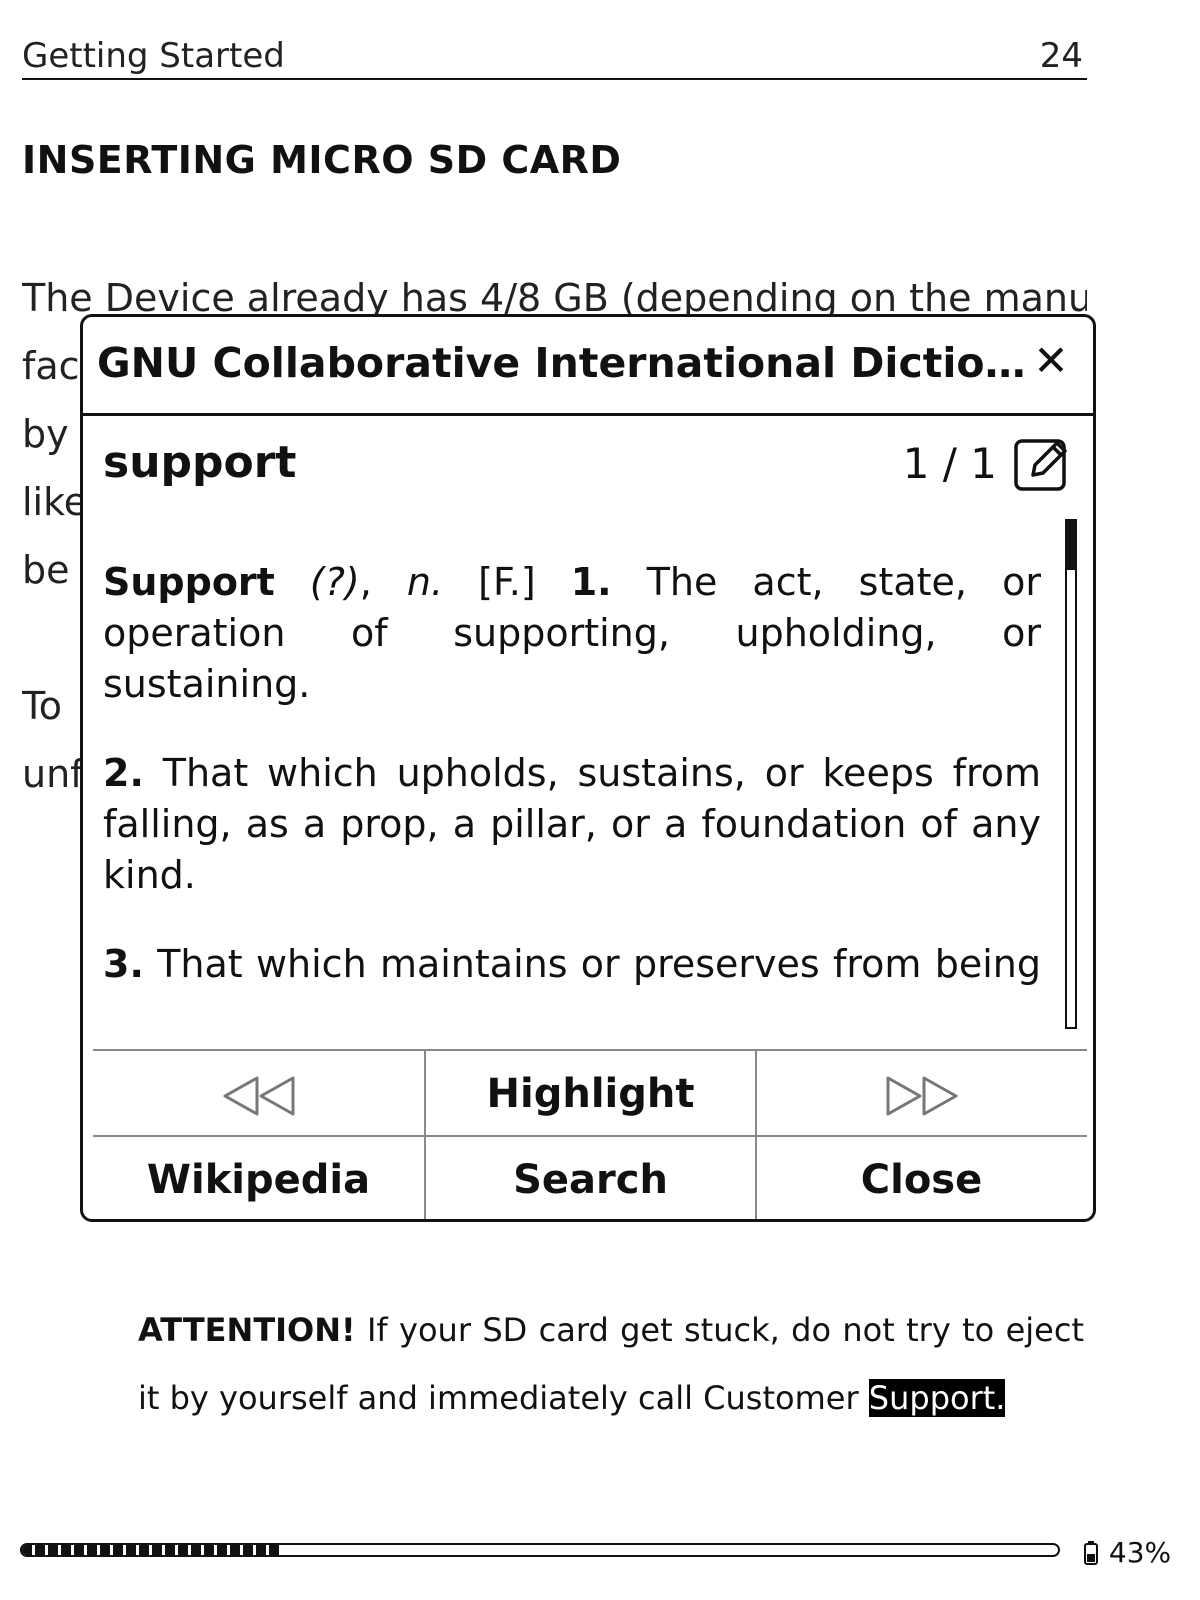 This screenshot has width=1200, height=1600. Describe the element at coordinates (322, 160) in the screenshot. I see `section-heading: INSERTING MICRO SD CARD` at that location.